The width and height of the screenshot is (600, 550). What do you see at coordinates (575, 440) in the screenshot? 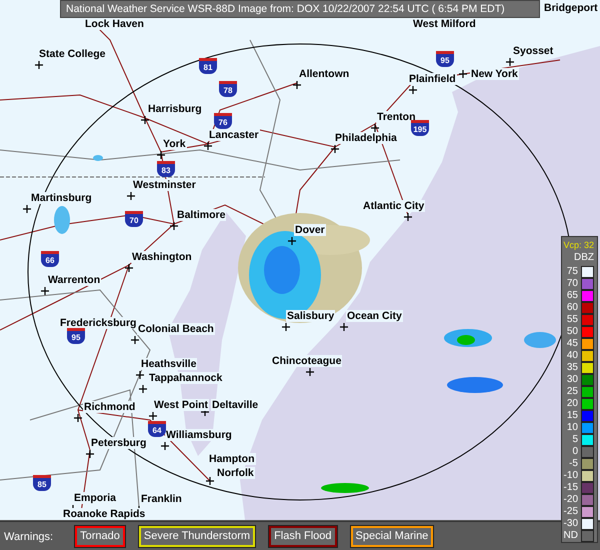
I see `level-label: 5` at bounding box center [575, 440].